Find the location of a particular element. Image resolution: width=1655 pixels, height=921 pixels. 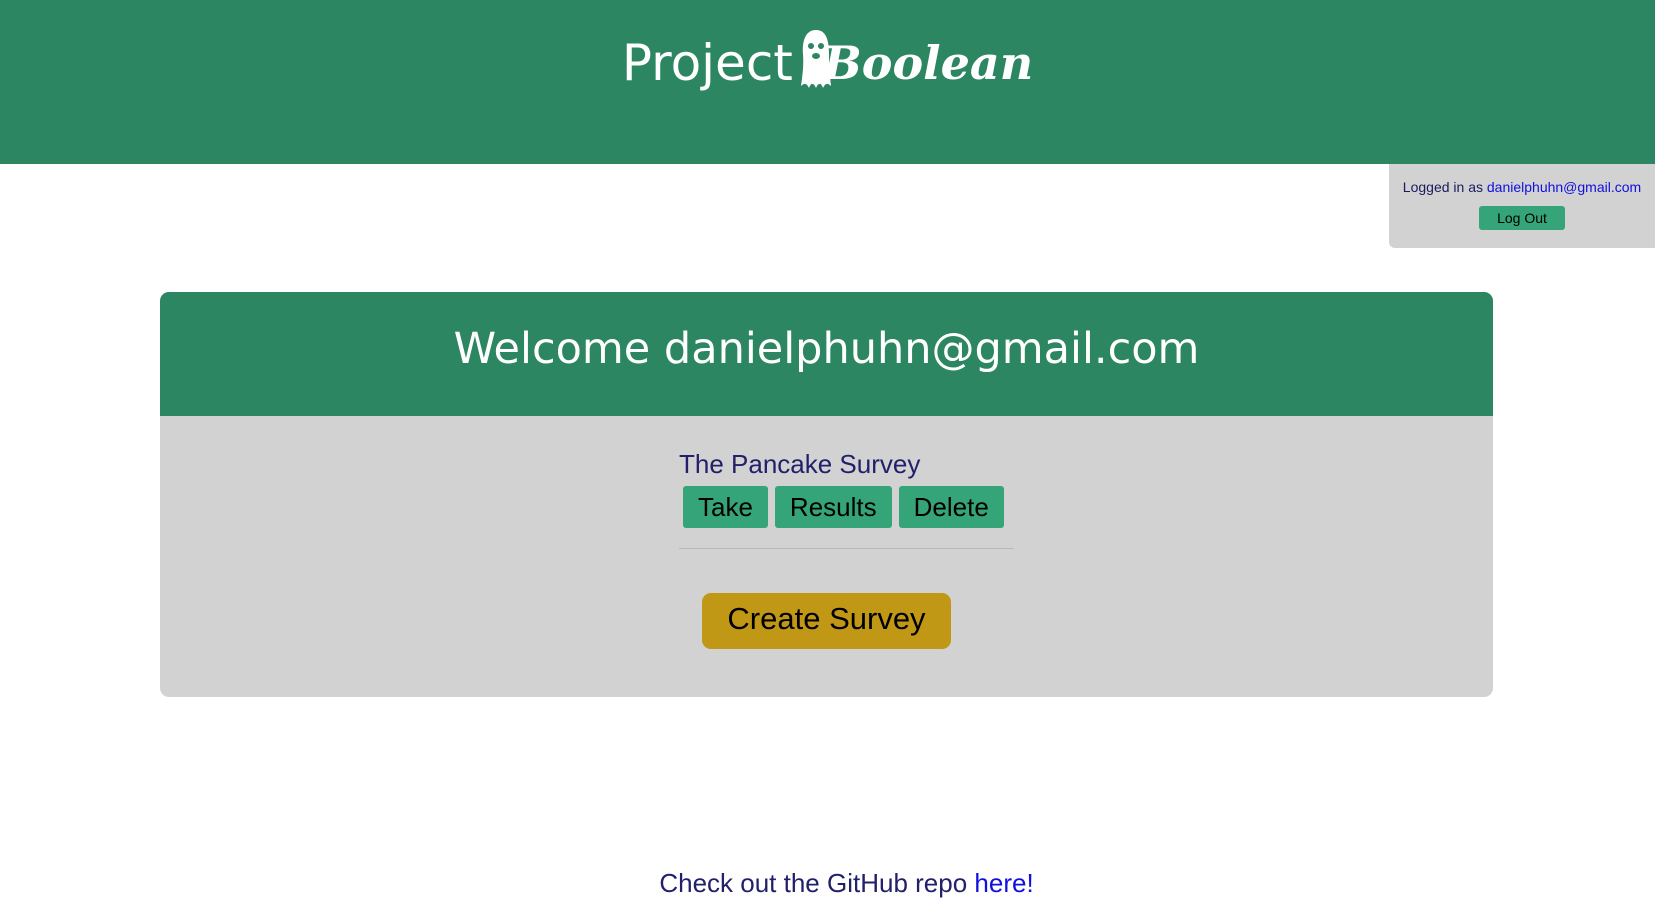

site-logo: Project Boolean is located at coordinates (827, 63).